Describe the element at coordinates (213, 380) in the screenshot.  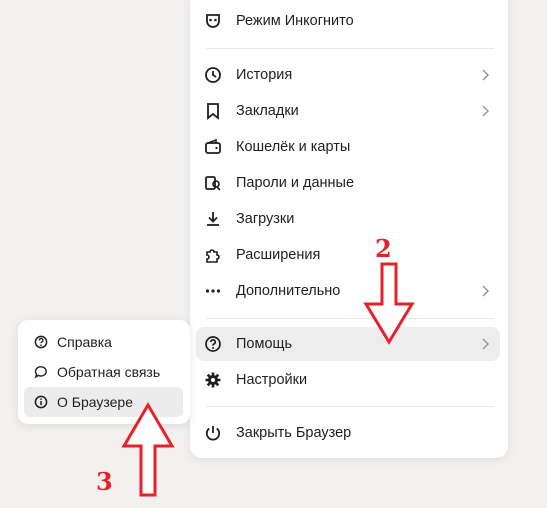
I see `gear-icon` at that location.